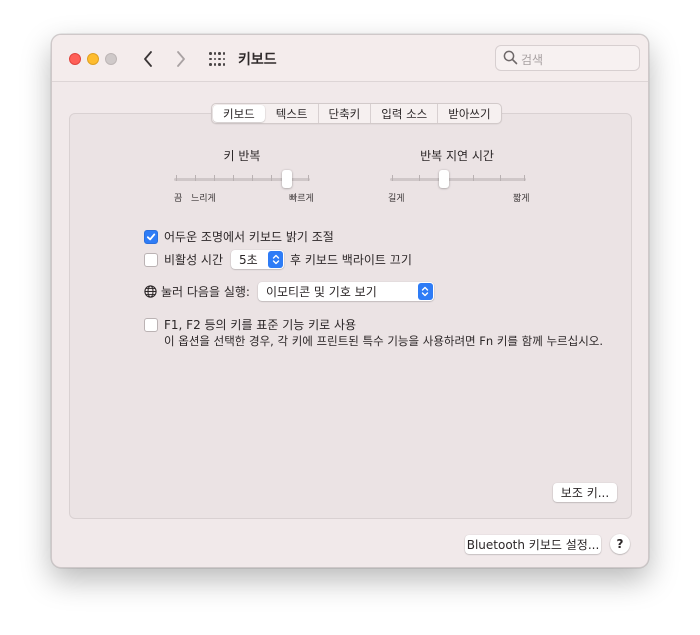  What do you see at coordinates (510, 57) in the screenshot?
I see `search-icon` at bounding box center [510, 57].